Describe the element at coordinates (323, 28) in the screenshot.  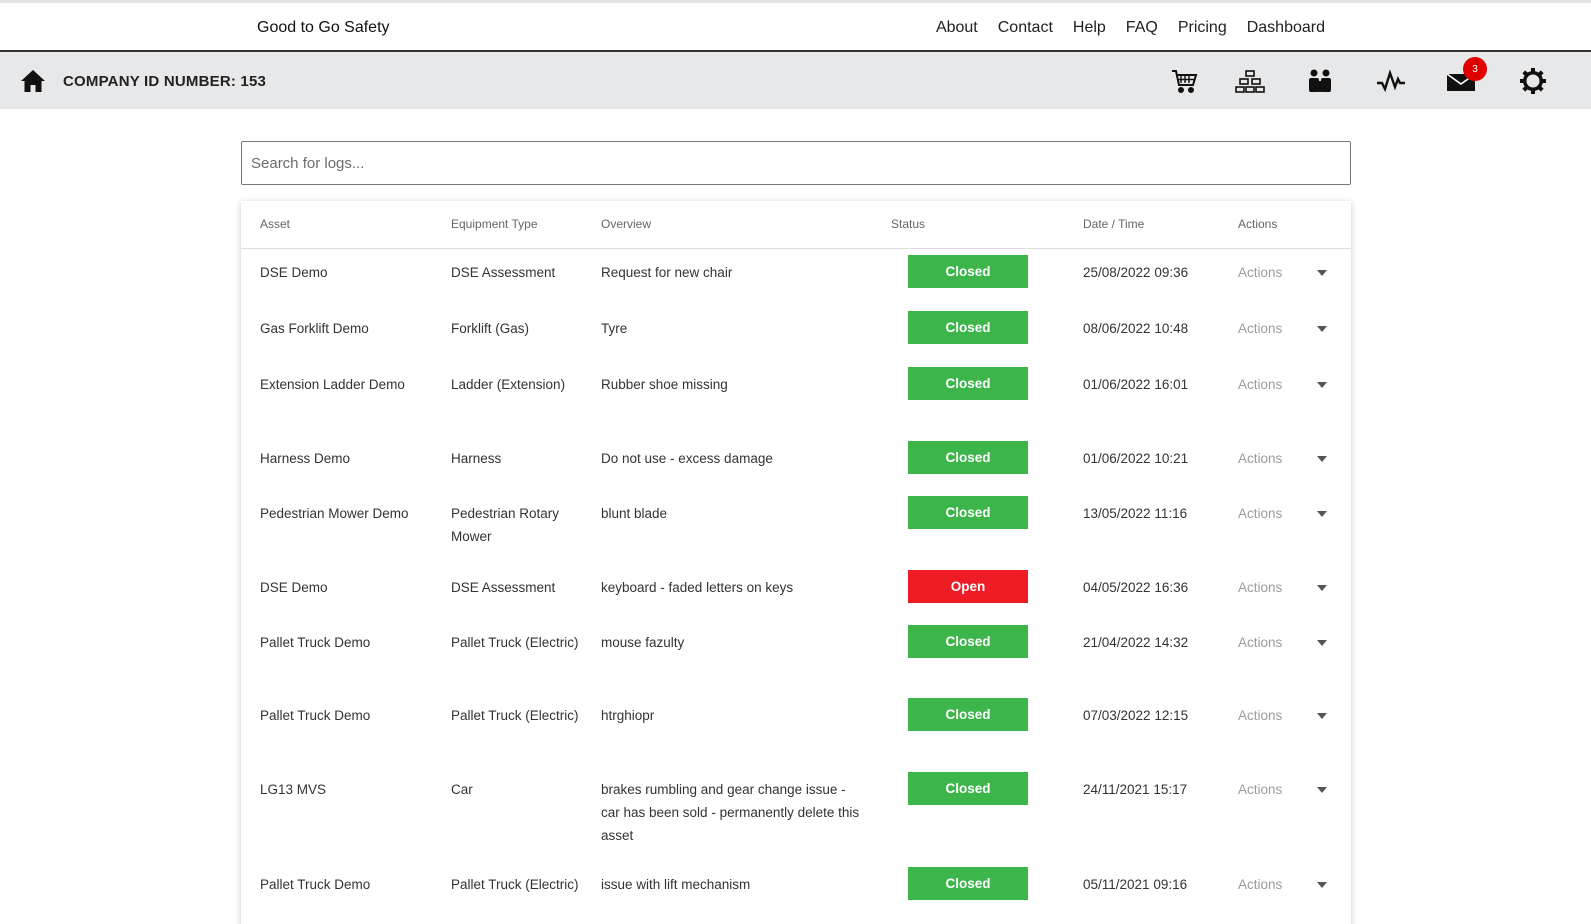
I see `brand-name: Good to Go Safety` at that location.